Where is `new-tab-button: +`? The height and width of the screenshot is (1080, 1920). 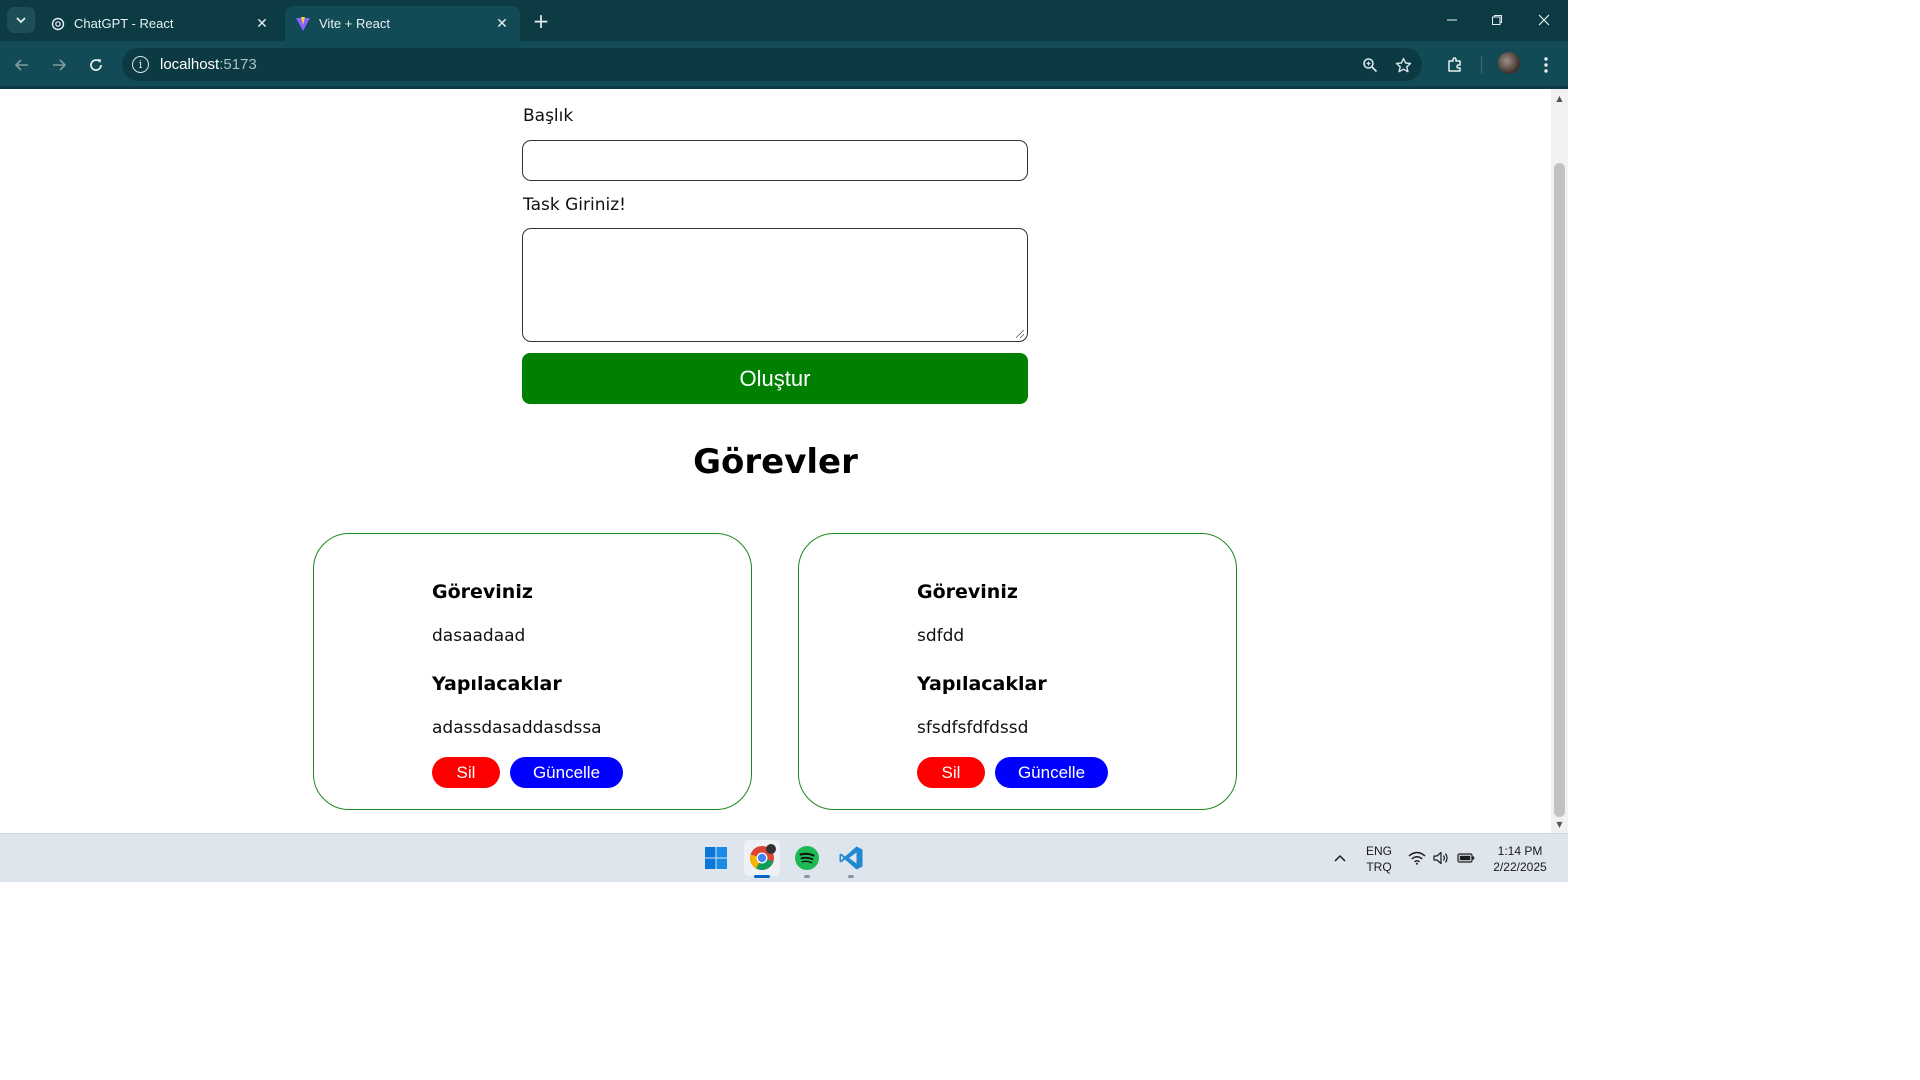
new-tab-button: + is located at coordinates (541, 21).